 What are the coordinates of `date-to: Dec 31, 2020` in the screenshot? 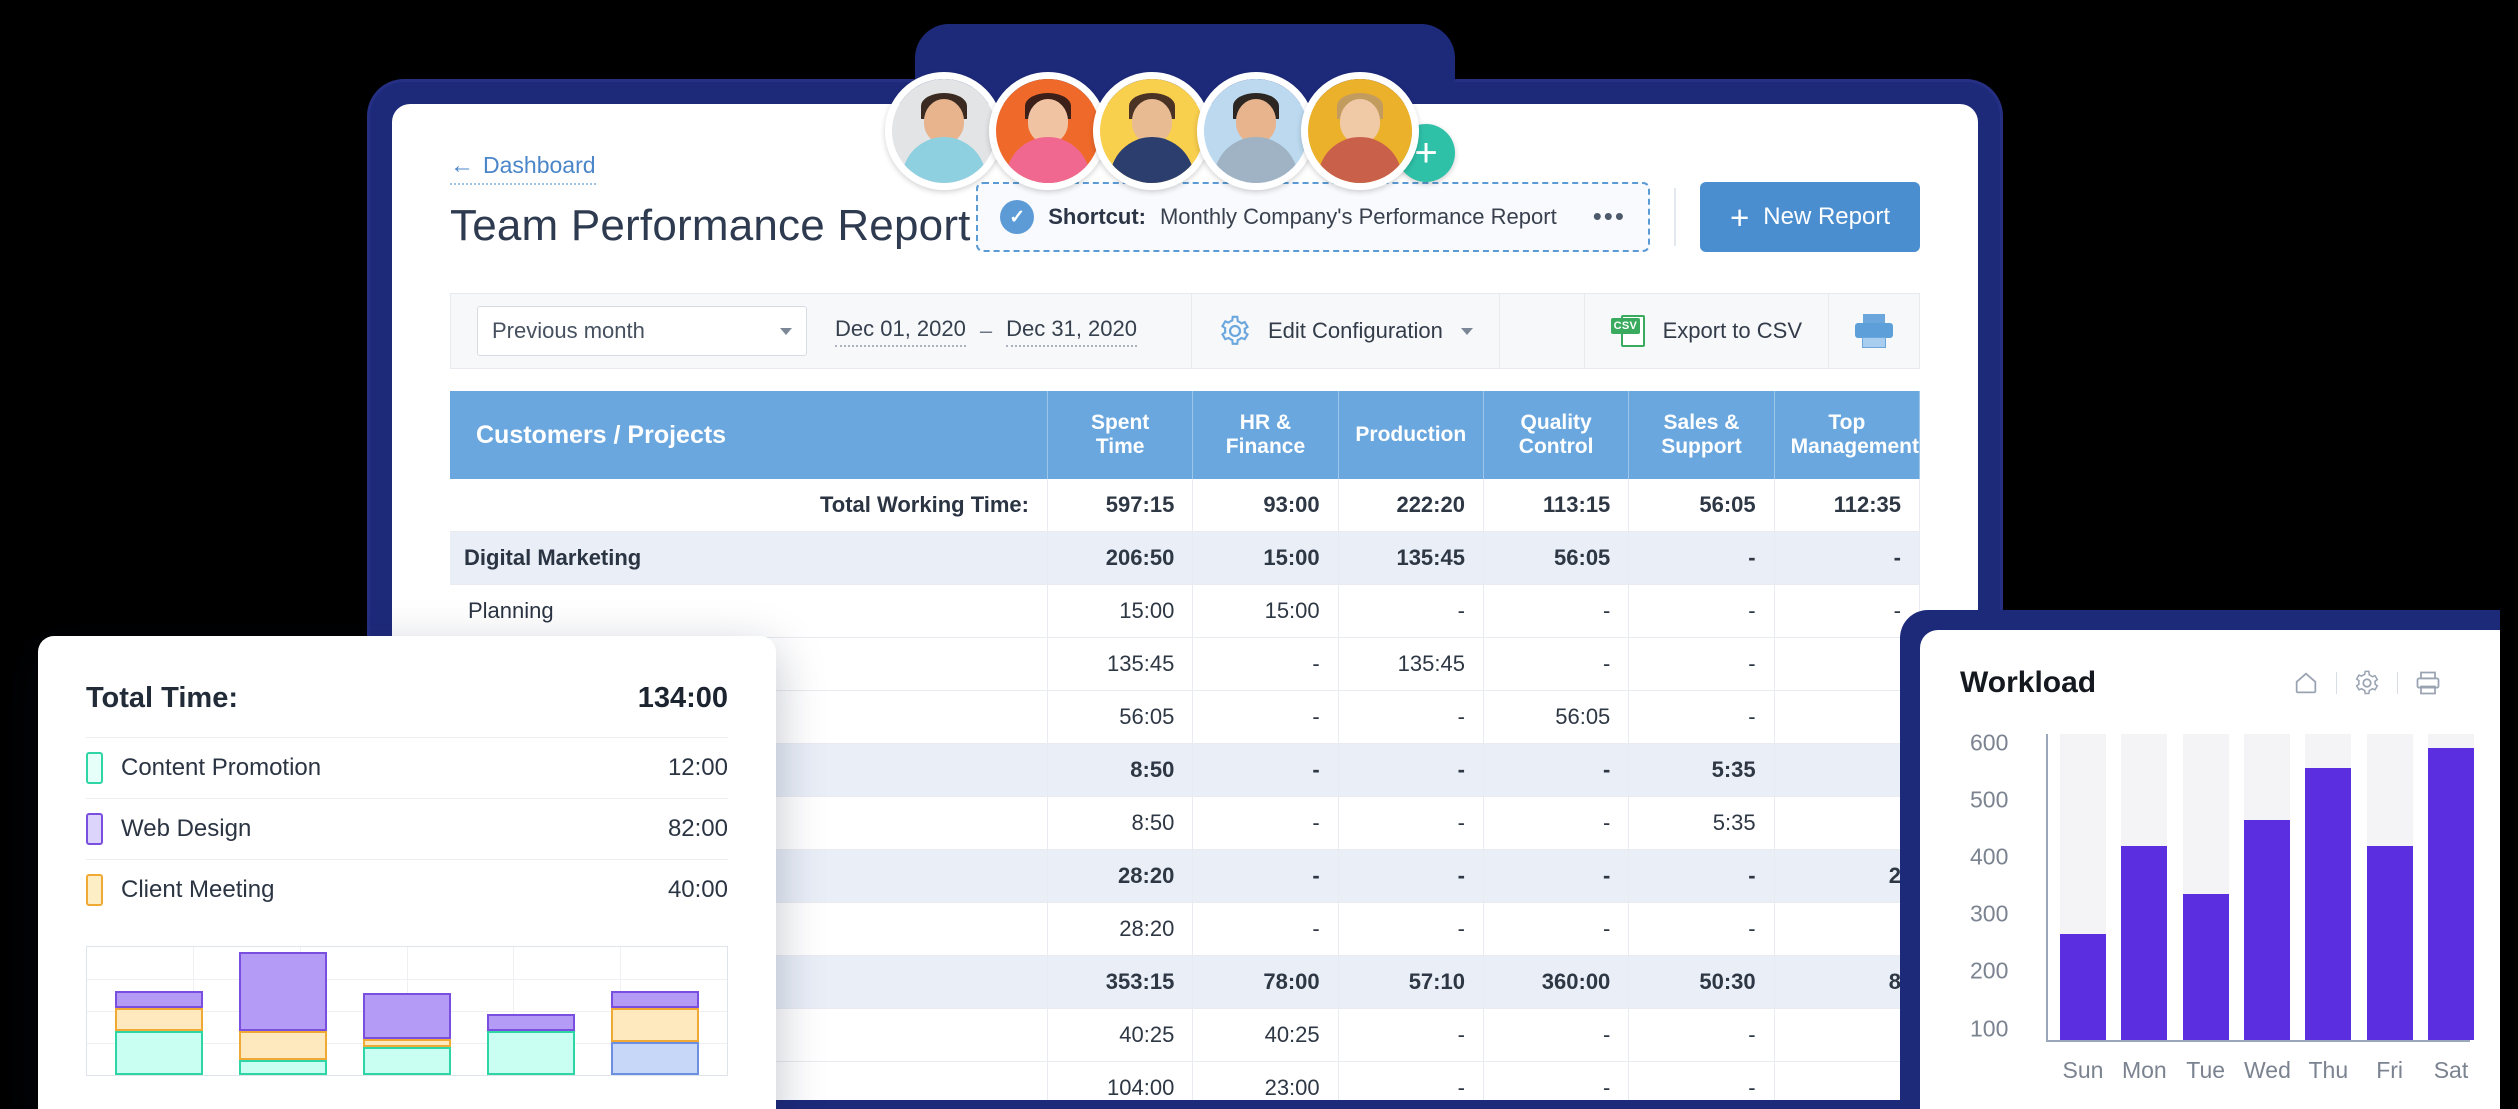 It's located at (1071, 331).